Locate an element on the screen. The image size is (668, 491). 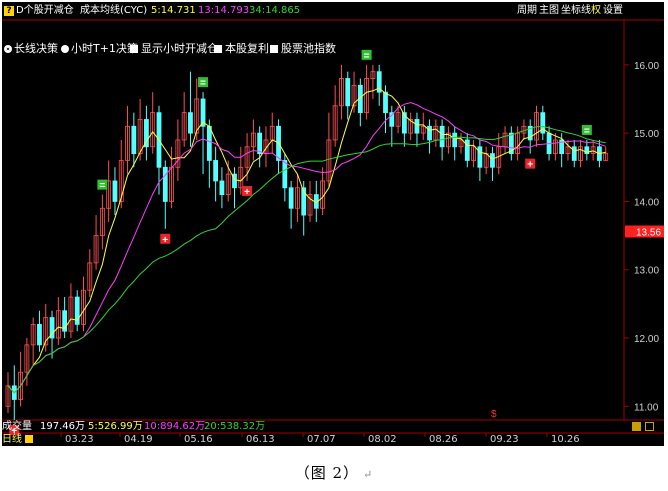
compound-profit-label: 本股复利 is located at coordinates (247, 48).